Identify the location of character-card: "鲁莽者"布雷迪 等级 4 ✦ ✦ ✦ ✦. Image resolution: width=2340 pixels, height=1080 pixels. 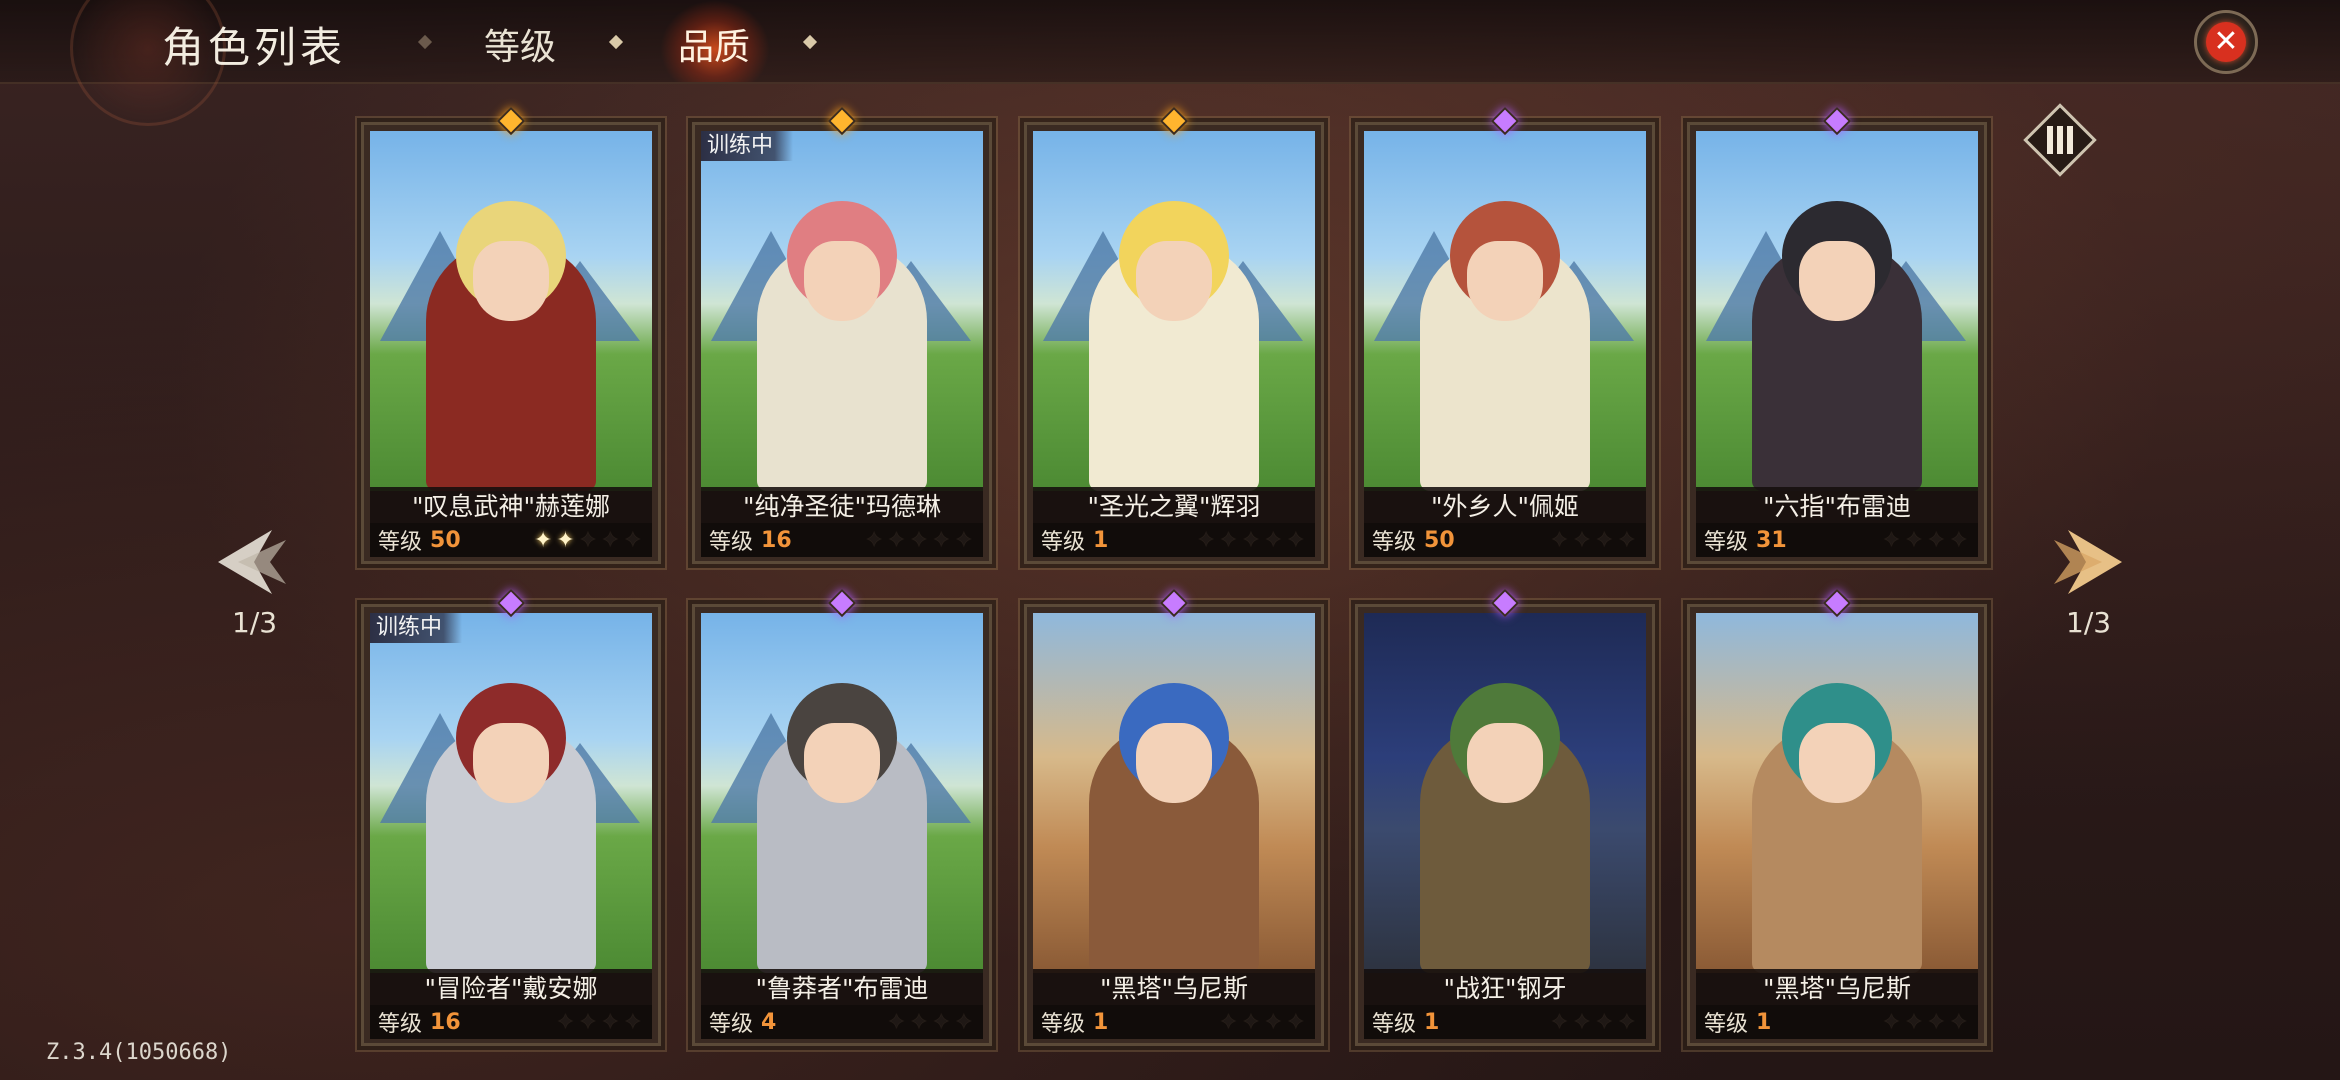
(842, 817).